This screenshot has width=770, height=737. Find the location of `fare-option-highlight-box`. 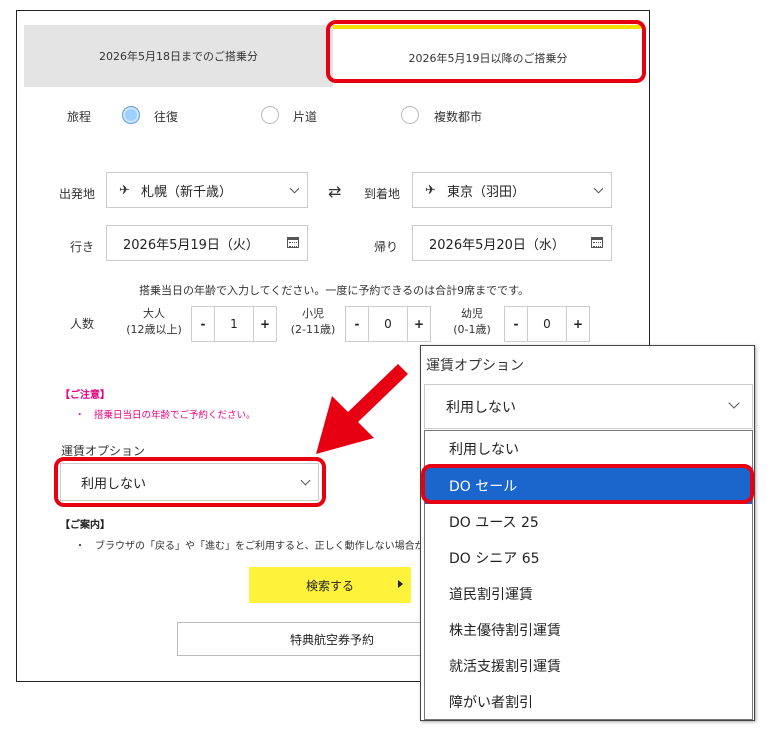

fare-option-highlight-box is located at coordinates (190, 482).